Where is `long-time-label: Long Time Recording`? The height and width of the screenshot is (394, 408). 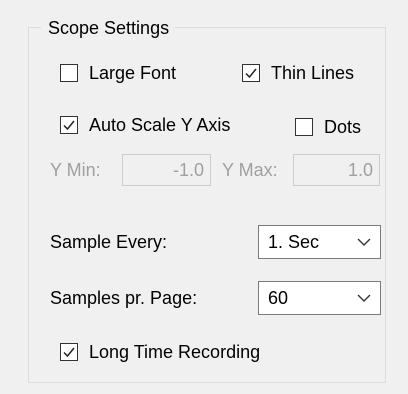
long-time-label: Long Time Recording is located at coordinates (175, 352).